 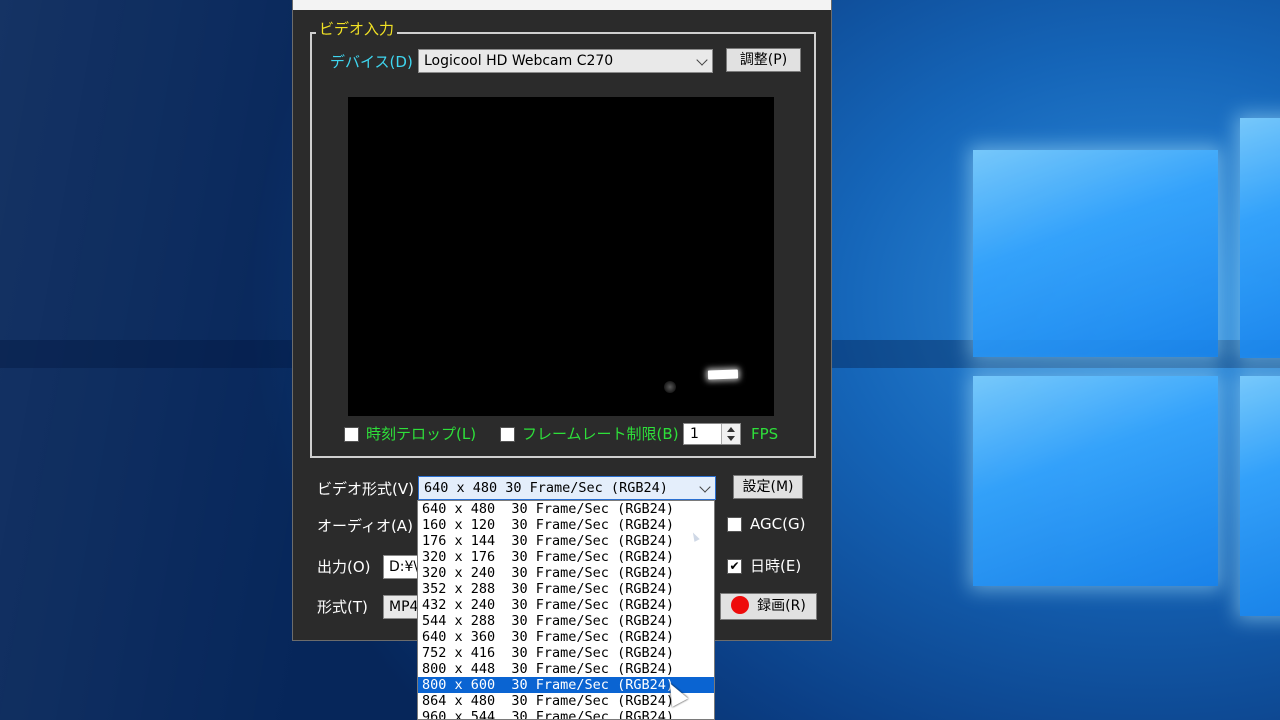 I want to click on datetime-checkbox: ✔, so click(x=734, y=566).